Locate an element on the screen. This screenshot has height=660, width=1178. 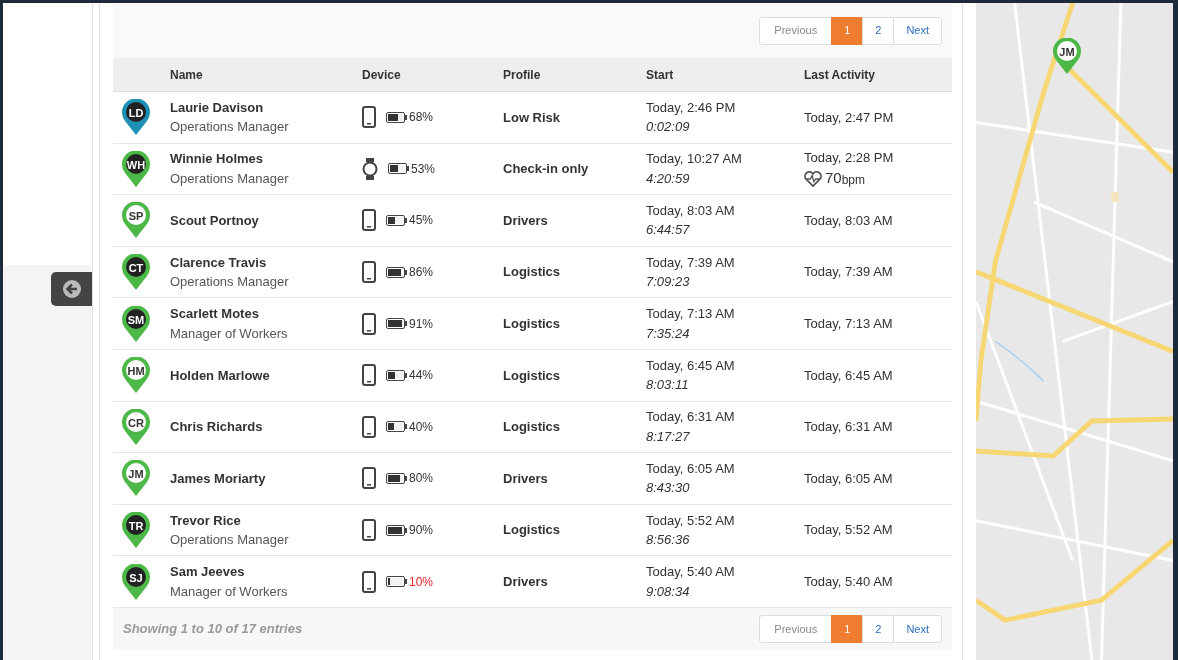
start-time: Today, 6:31 AM is located at coordinates (691, 417).